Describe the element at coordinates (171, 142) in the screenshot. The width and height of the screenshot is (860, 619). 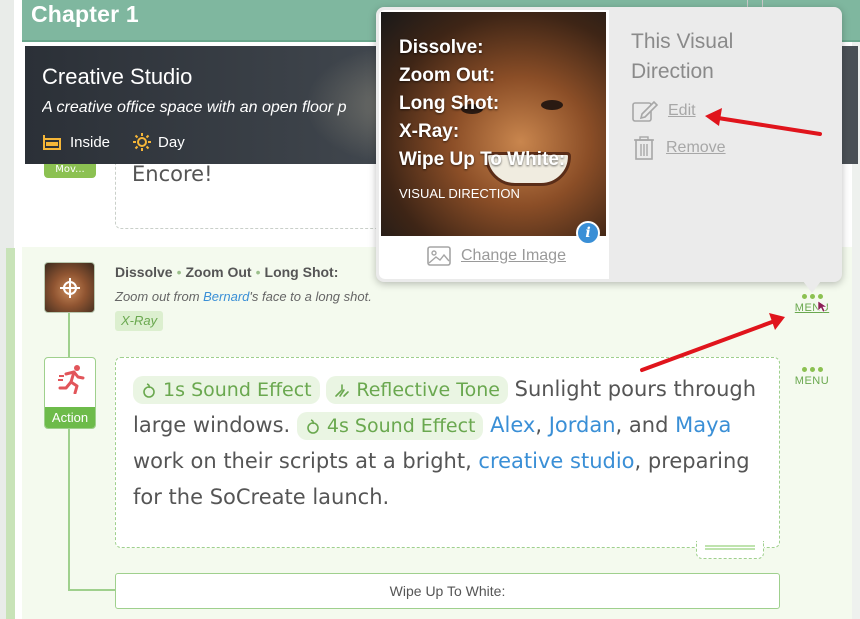
I see `scene-time: Day` at that location.